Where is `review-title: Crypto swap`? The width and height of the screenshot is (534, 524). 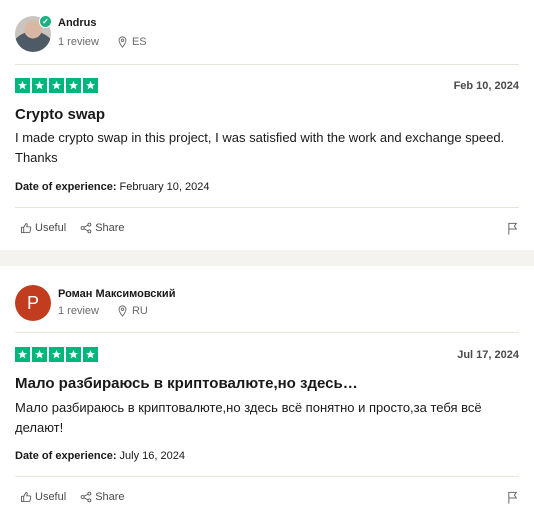
review-title: Crypto swap is located at coordinates (60, 114).